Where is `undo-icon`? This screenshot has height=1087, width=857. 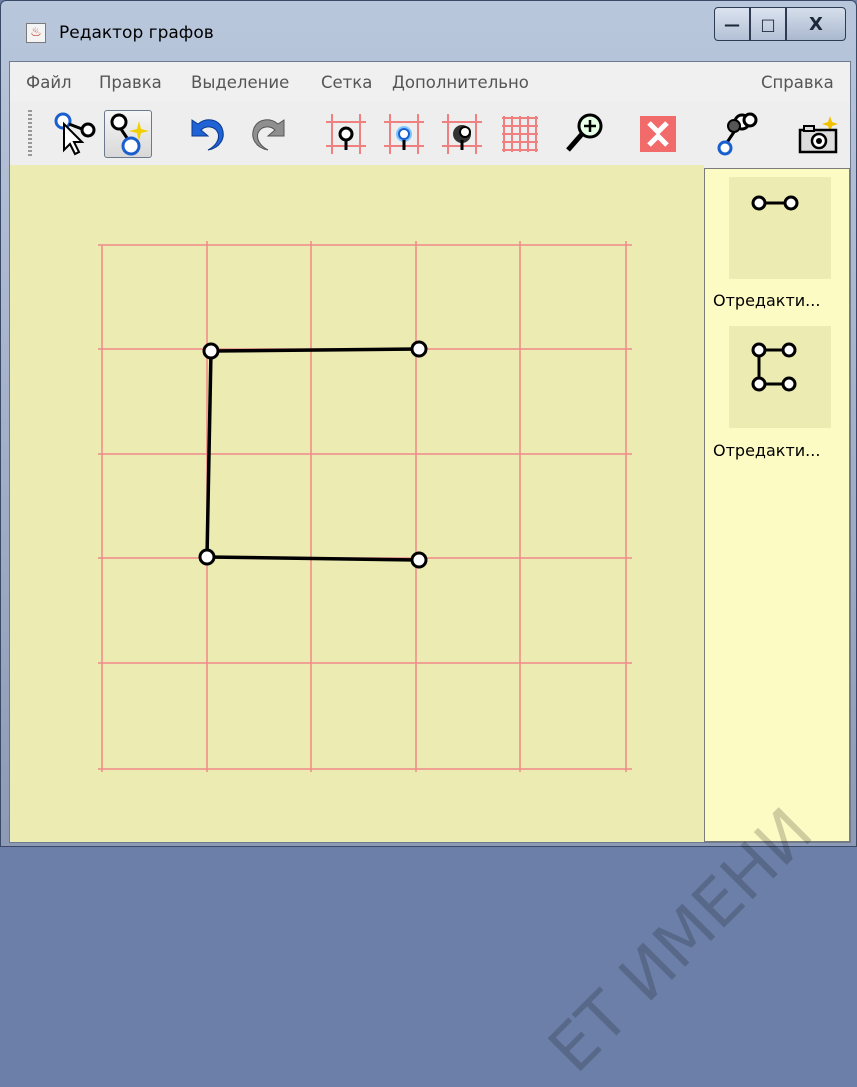 undo-icon is located at coordinates (207, 135).